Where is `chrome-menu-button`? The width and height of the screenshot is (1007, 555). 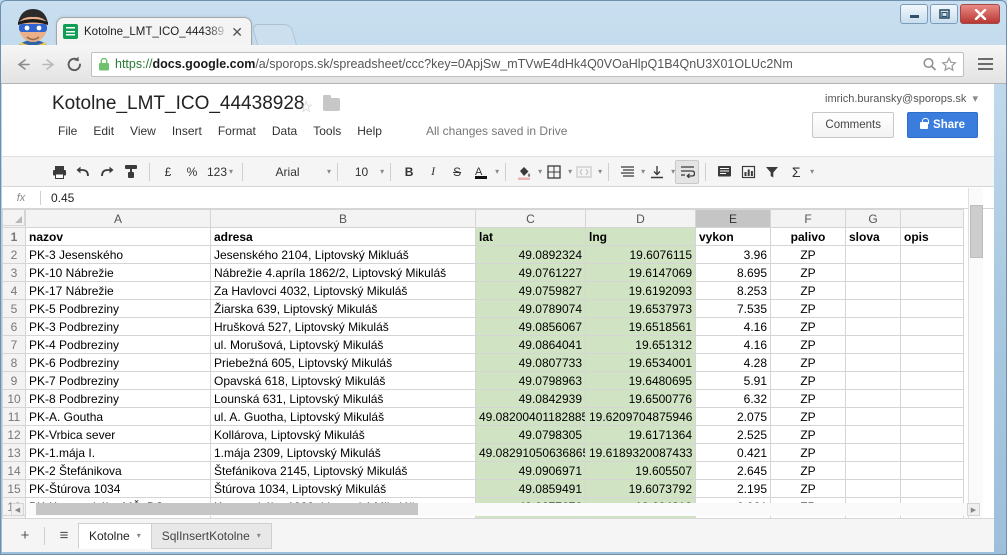
chrome-menu-button is located at coordinates (985, 64).